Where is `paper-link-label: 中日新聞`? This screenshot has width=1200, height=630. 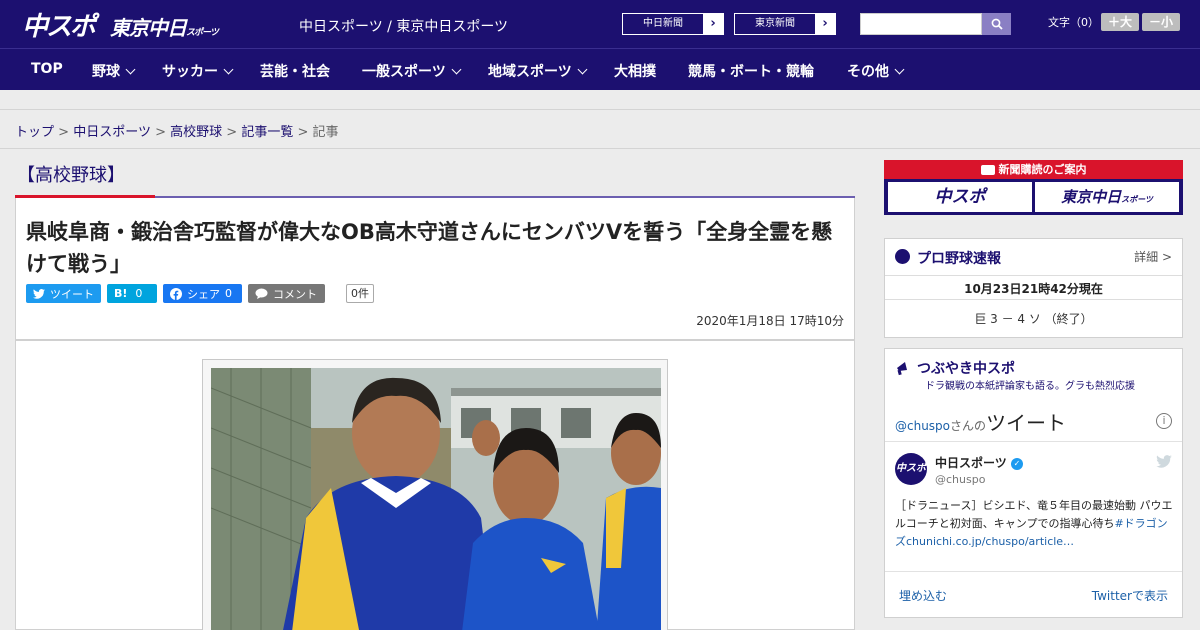 paper-link-label: 中日新聞 is located at coordinates (663, 23).